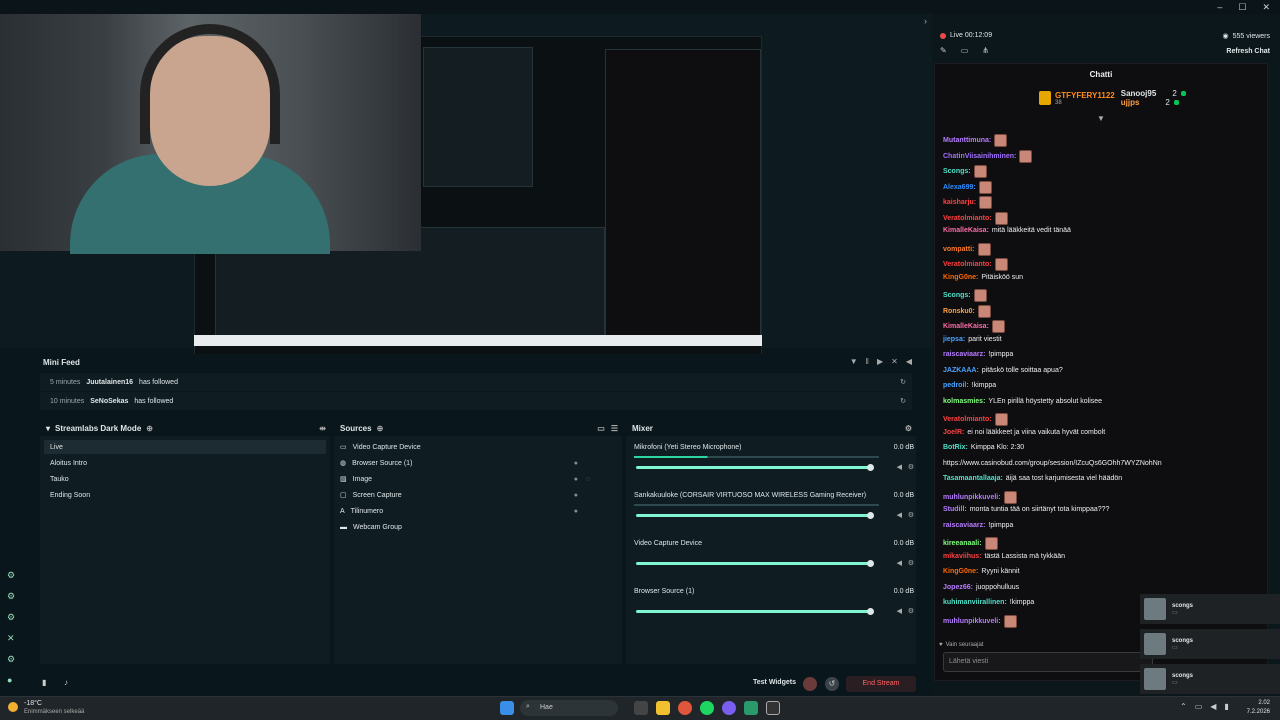 This screenshot has height=720, width=1280. What do you see at coordinates (475, 511) in the screenshot?
I see `source-item: A Tilinumero ●` at bounding box center [475, 511].